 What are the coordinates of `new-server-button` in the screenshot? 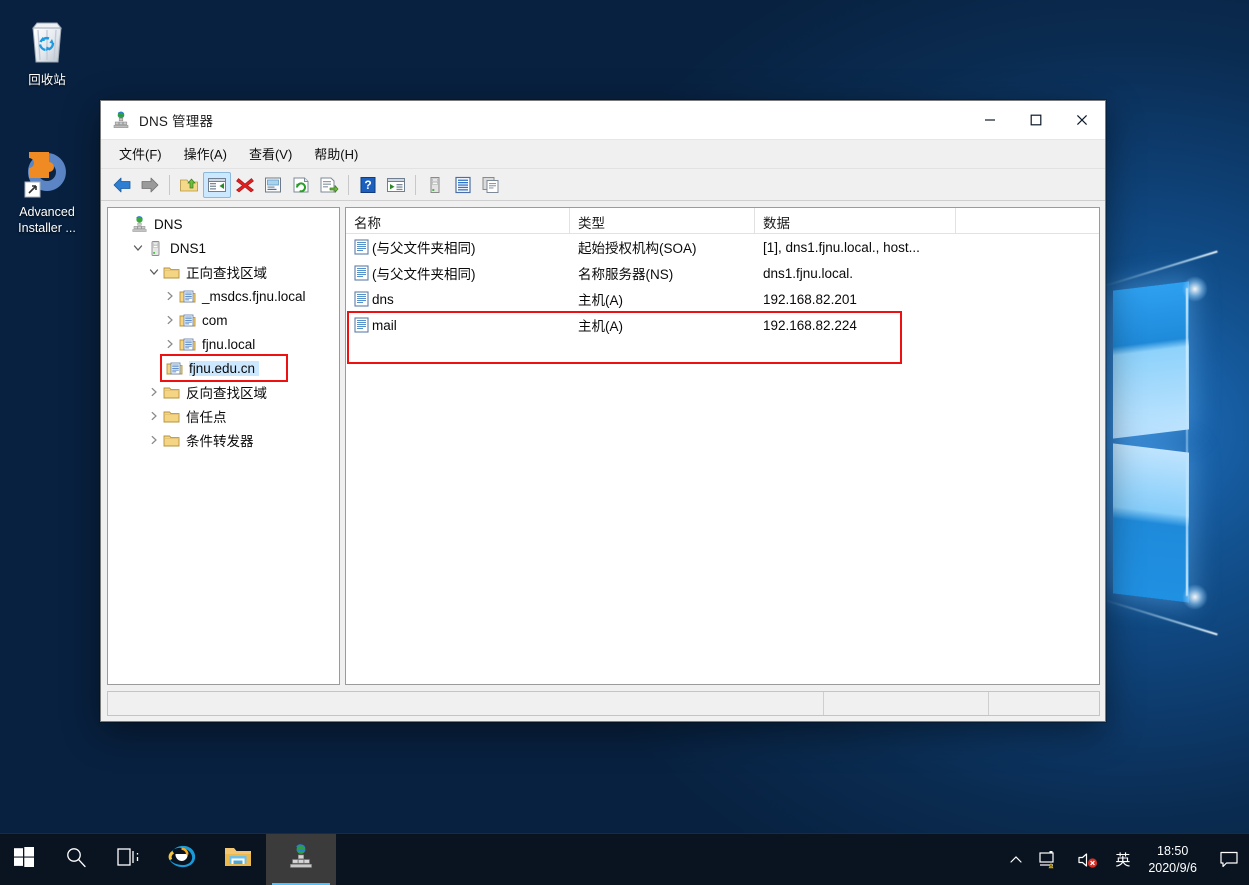 It's located at (435, 185).